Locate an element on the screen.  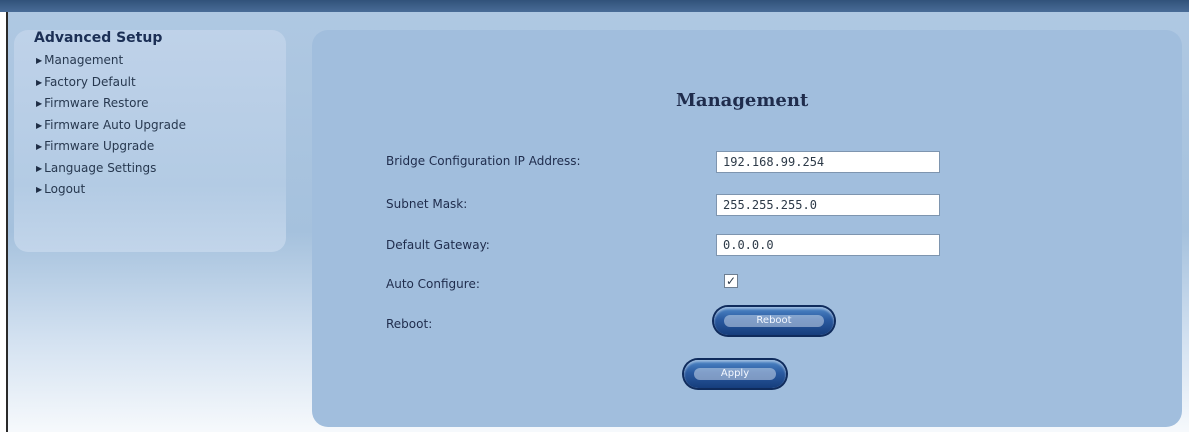
sidebar-item-label: Factory Default is located at coordinates (90, 81).